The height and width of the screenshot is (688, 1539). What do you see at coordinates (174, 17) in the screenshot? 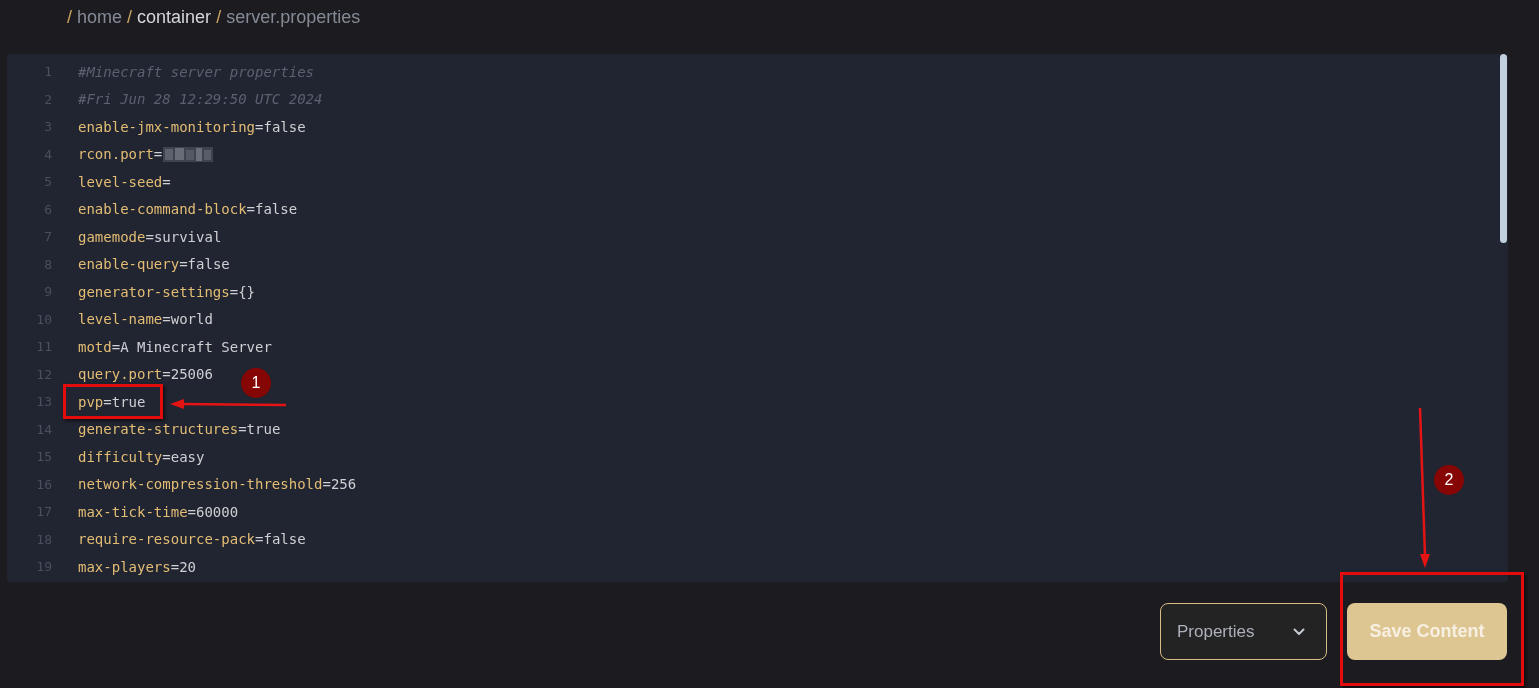
I see `breadcrumb-link: container` at bounding box center [174, 17].